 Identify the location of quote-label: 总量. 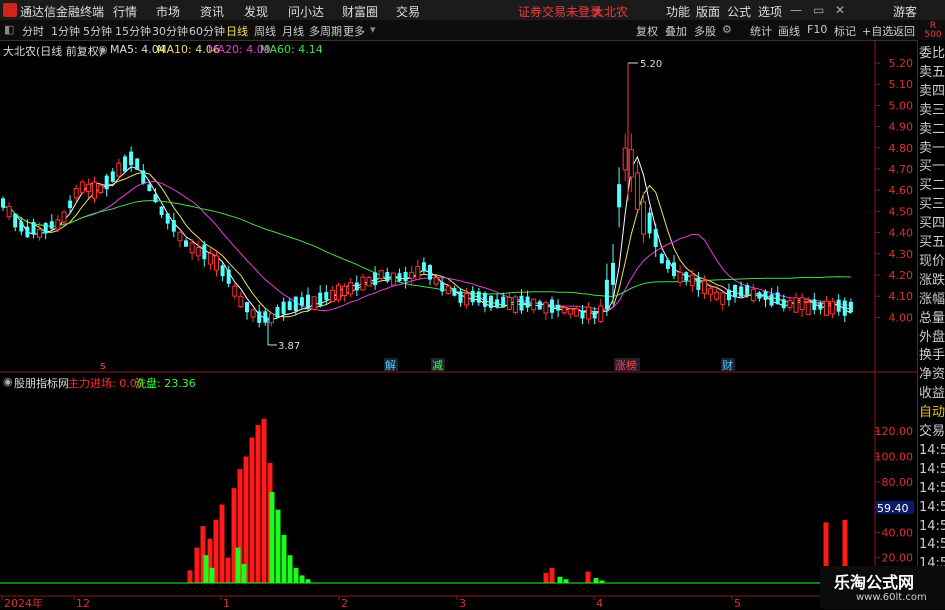
(932, 318).